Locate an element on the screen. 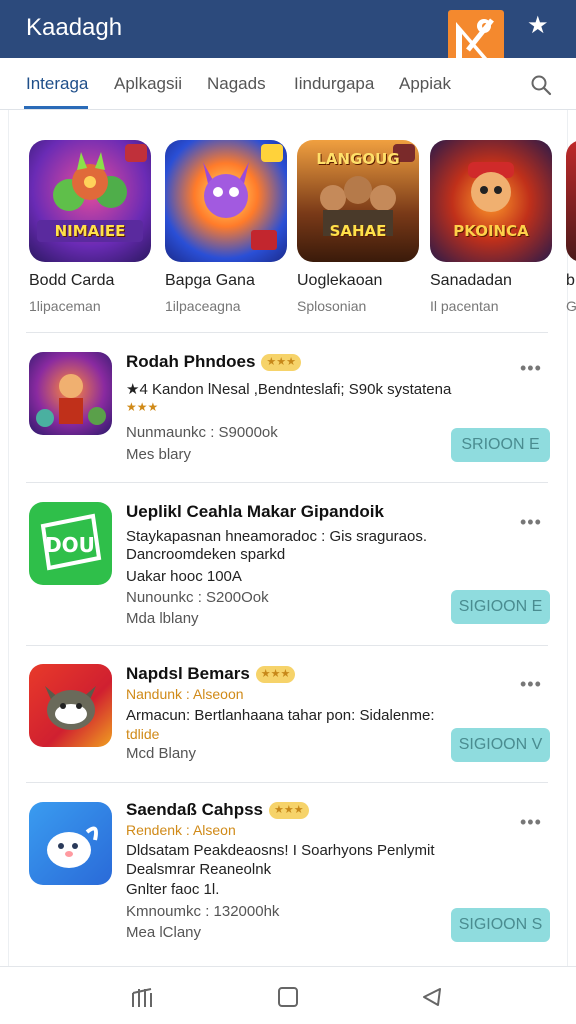 The image size is (576, 1024). app-meta-line: Mda lblany is located at coordinates (162, 618).